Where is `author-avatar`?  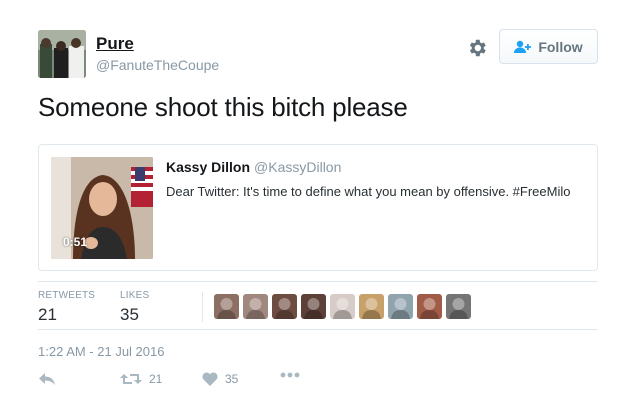
author-avatar is located at coordinates (62, 54).